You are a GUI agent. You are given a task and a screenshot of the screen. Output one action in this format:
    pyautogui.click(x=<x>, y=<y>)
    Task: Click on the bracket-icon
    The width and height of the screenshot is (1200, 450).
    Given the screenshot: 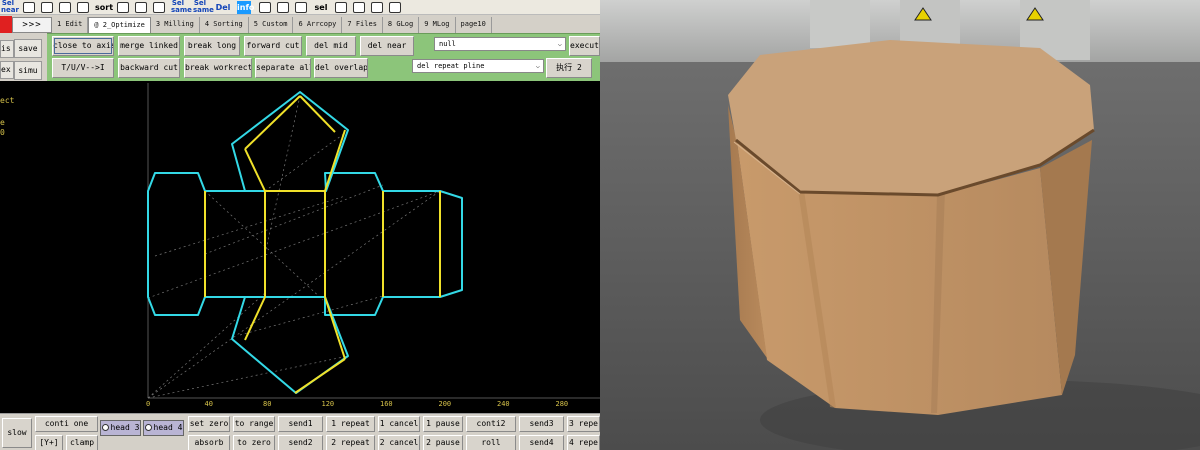 What is the action you would take?
    pyautogui.click(x=265, y=7)
    